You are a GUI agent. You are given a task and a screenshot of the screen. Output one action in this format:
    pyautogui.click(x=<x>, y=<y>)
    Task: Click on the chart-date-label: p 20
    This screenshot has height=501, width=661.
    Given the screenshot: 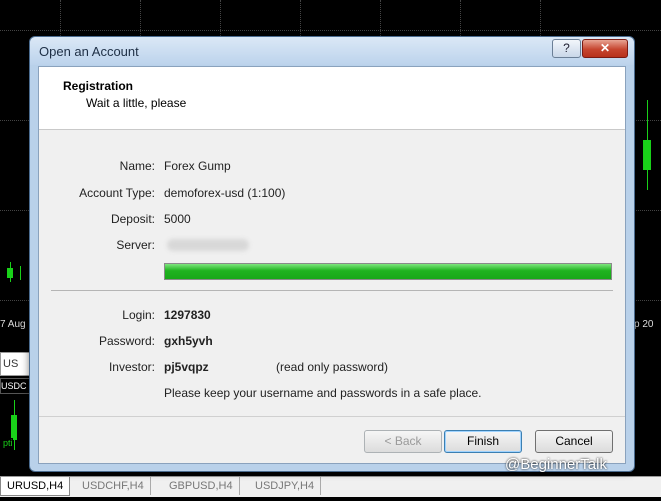 What is the action you would take?
    pyautogui.click(x=644, y=324)
    